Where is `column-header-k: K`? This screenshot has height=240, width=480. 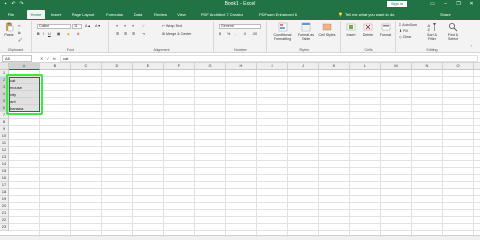
column-header-k: K is located at coordinates (334, 66).